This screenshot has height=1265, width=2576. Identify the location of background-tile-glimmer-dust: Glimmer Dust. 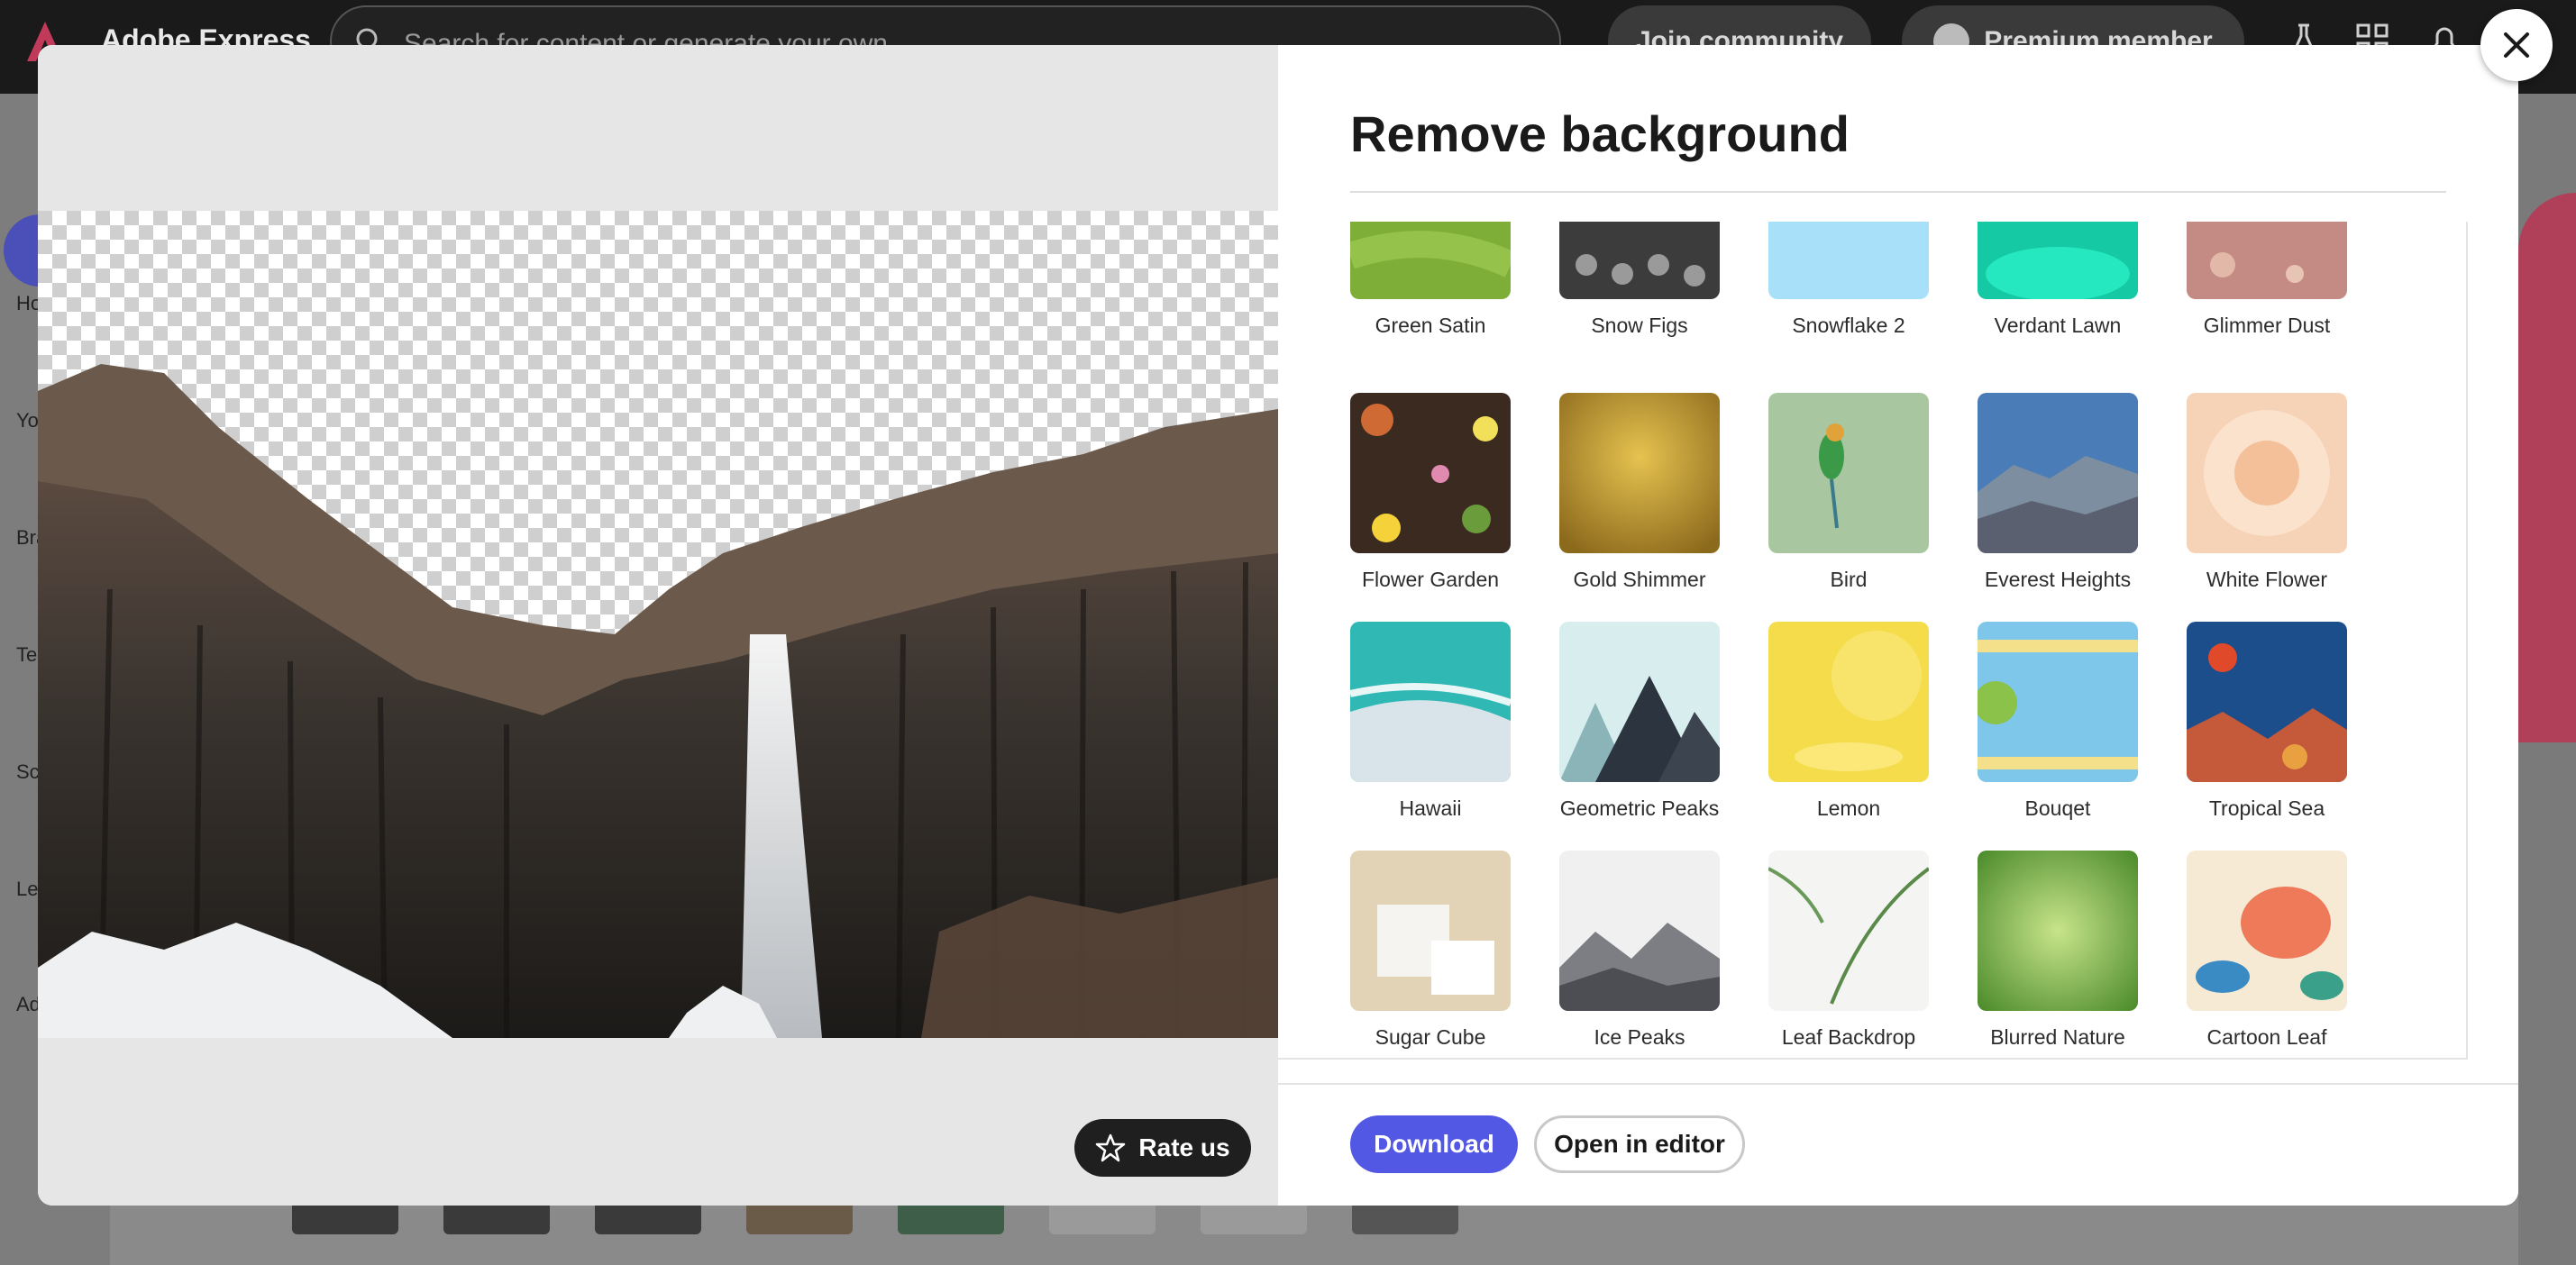
(2267, 280).